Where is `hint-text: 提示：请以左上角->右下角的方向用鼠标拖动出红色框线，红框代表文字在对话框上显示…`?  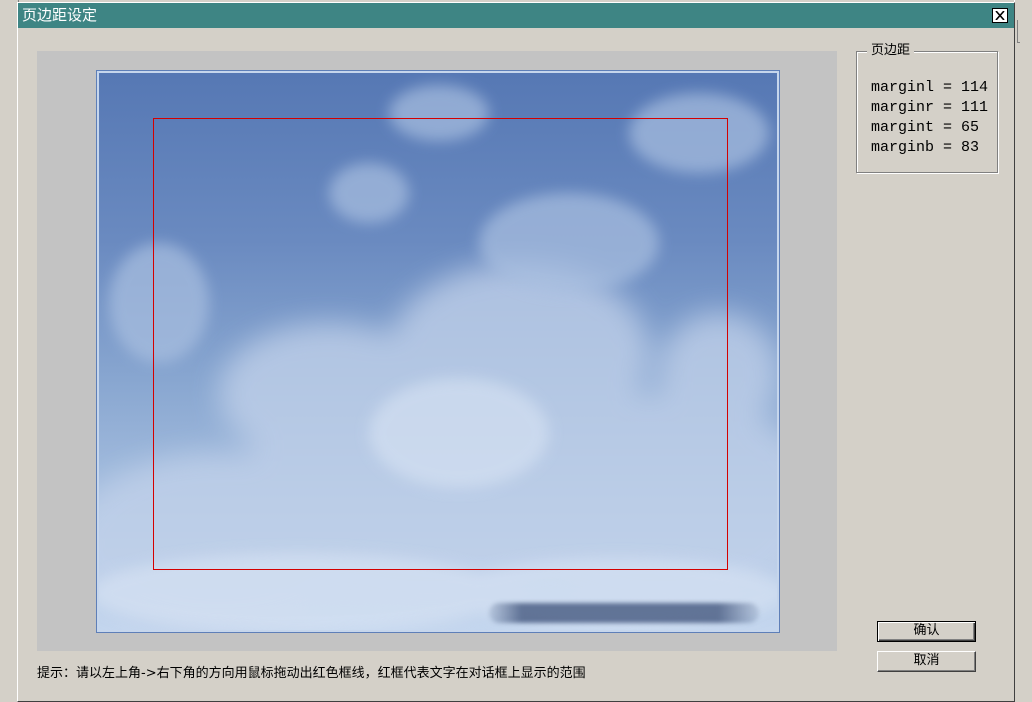 hint-text: 提示：请以左上角->右下角的方向用鼠标拖动出红色框线，红框代表文字在对话框上显示… is located at coordinates (311, 673).